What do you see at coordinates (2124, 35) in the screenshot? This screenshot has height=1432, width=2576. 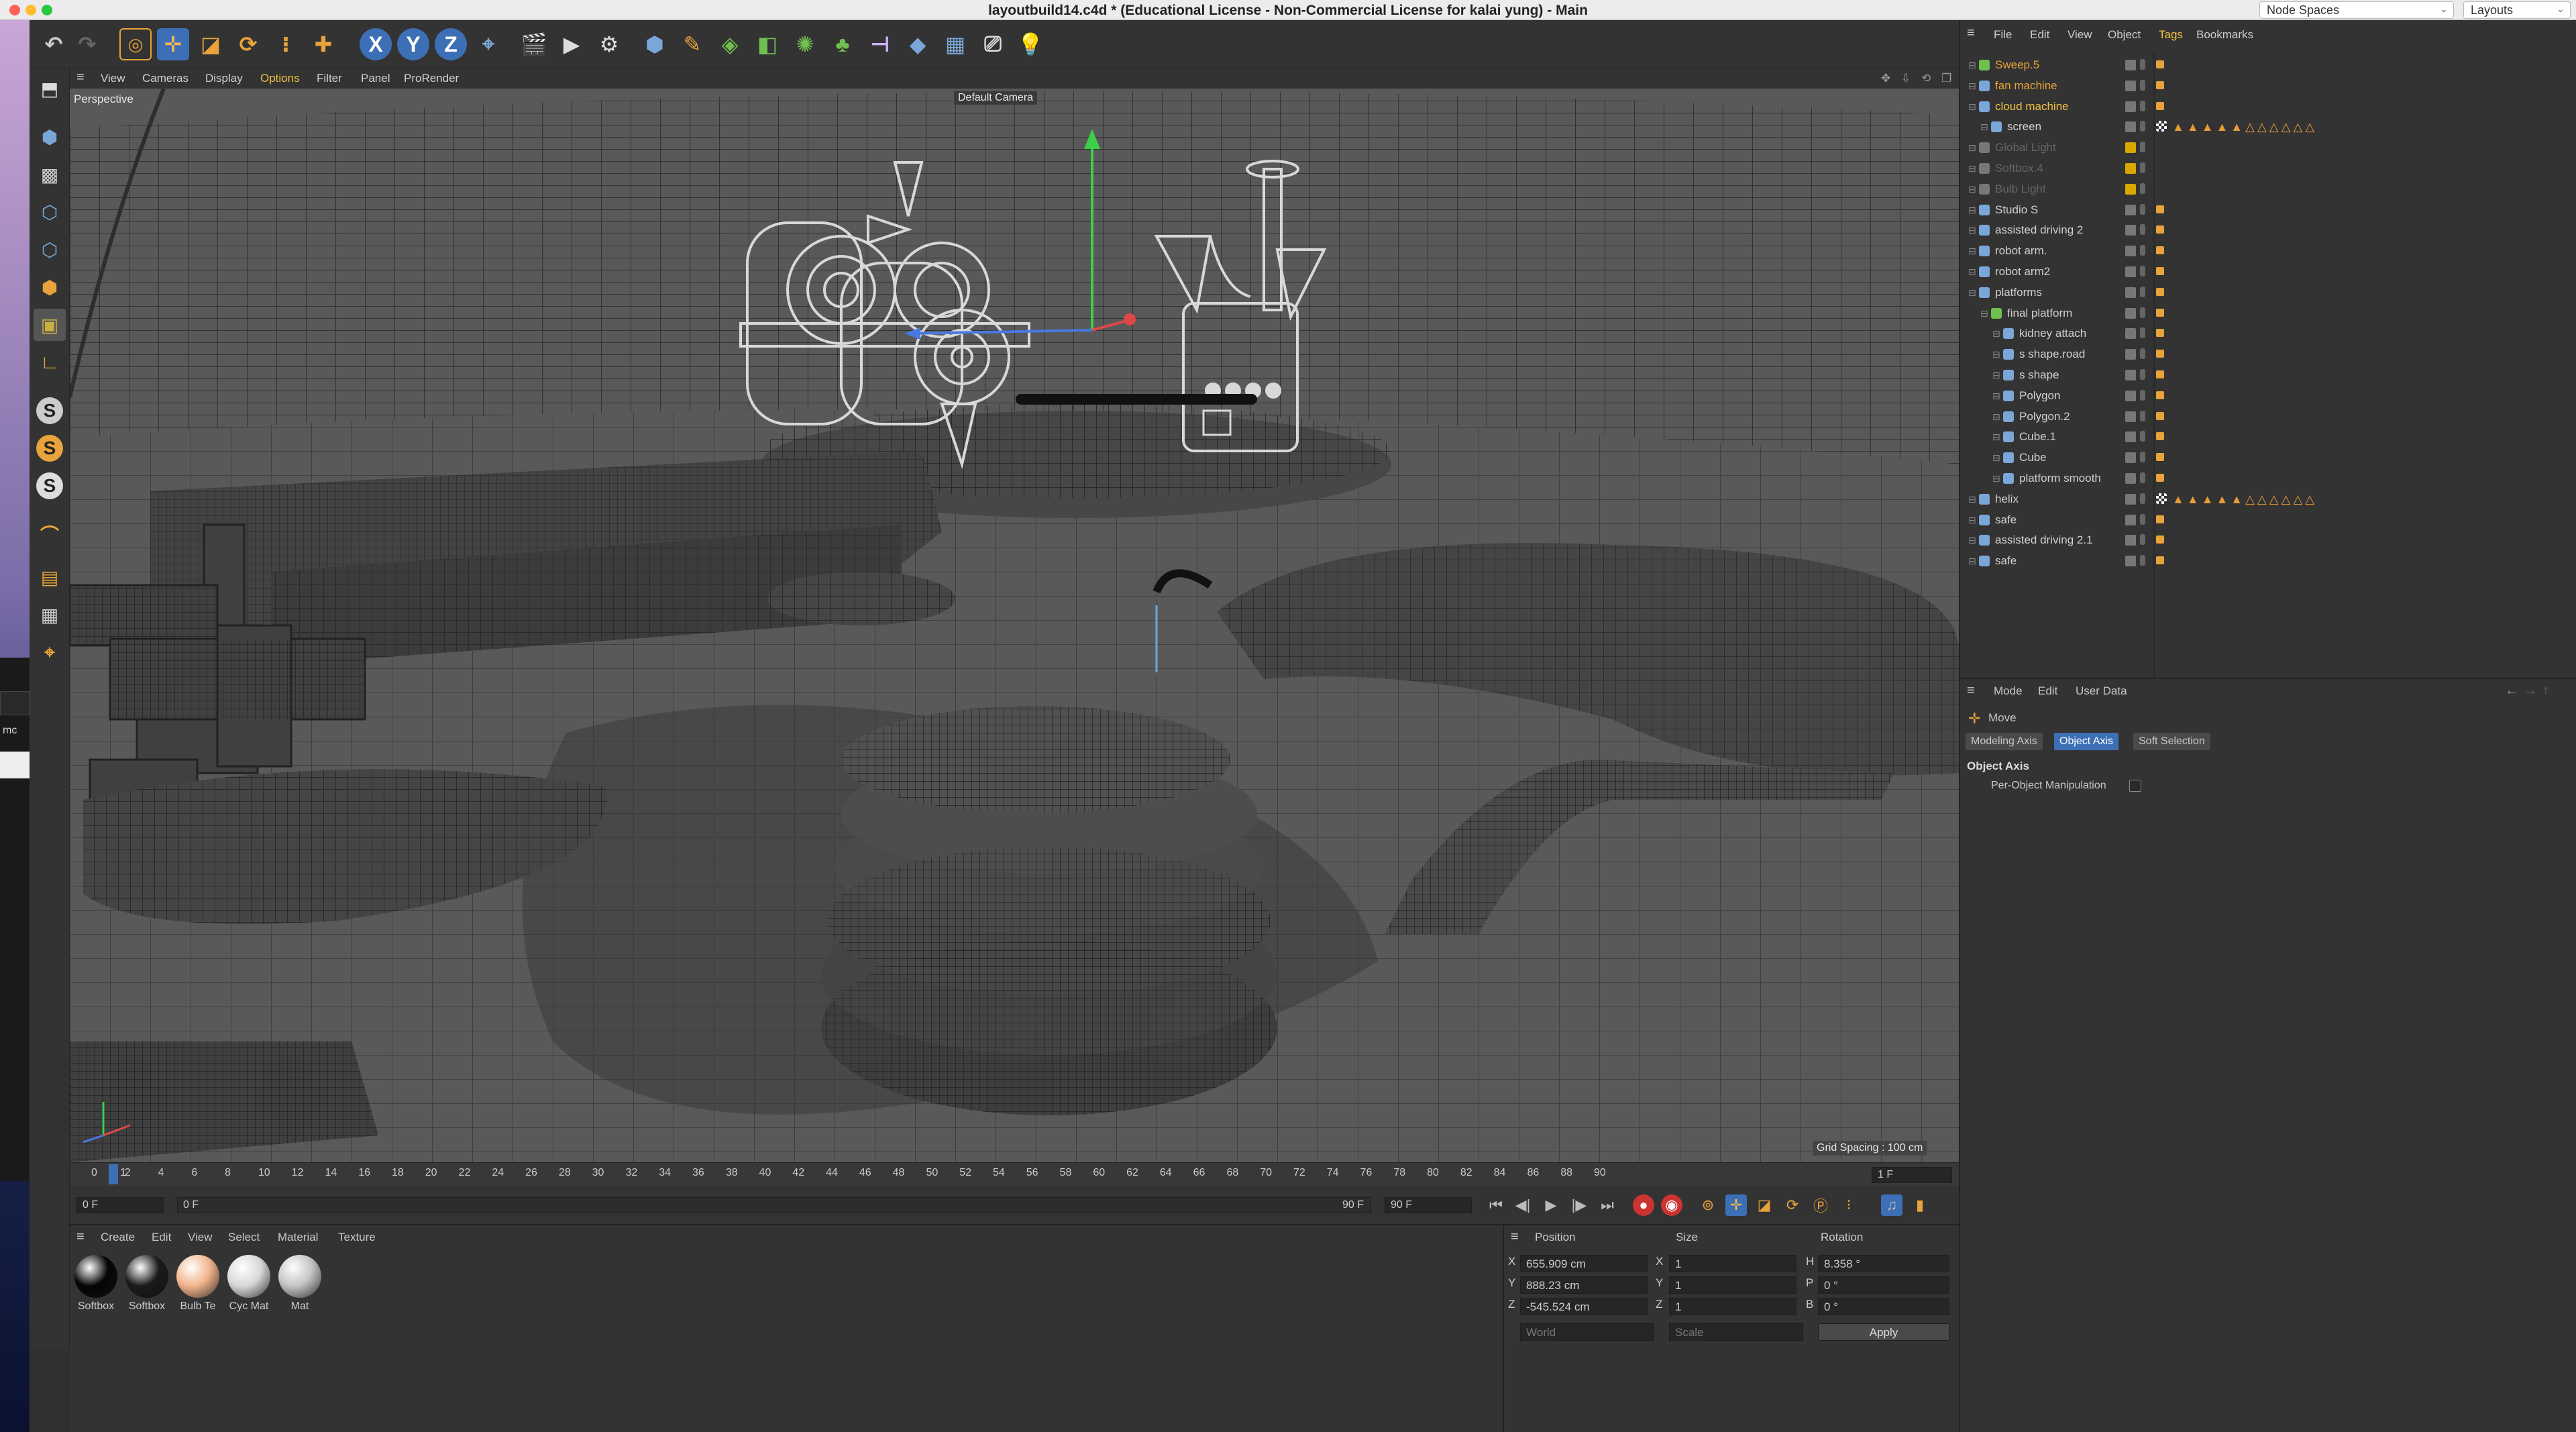 I see `obj-menu-object: Object` at bounding box center [2124, 35].